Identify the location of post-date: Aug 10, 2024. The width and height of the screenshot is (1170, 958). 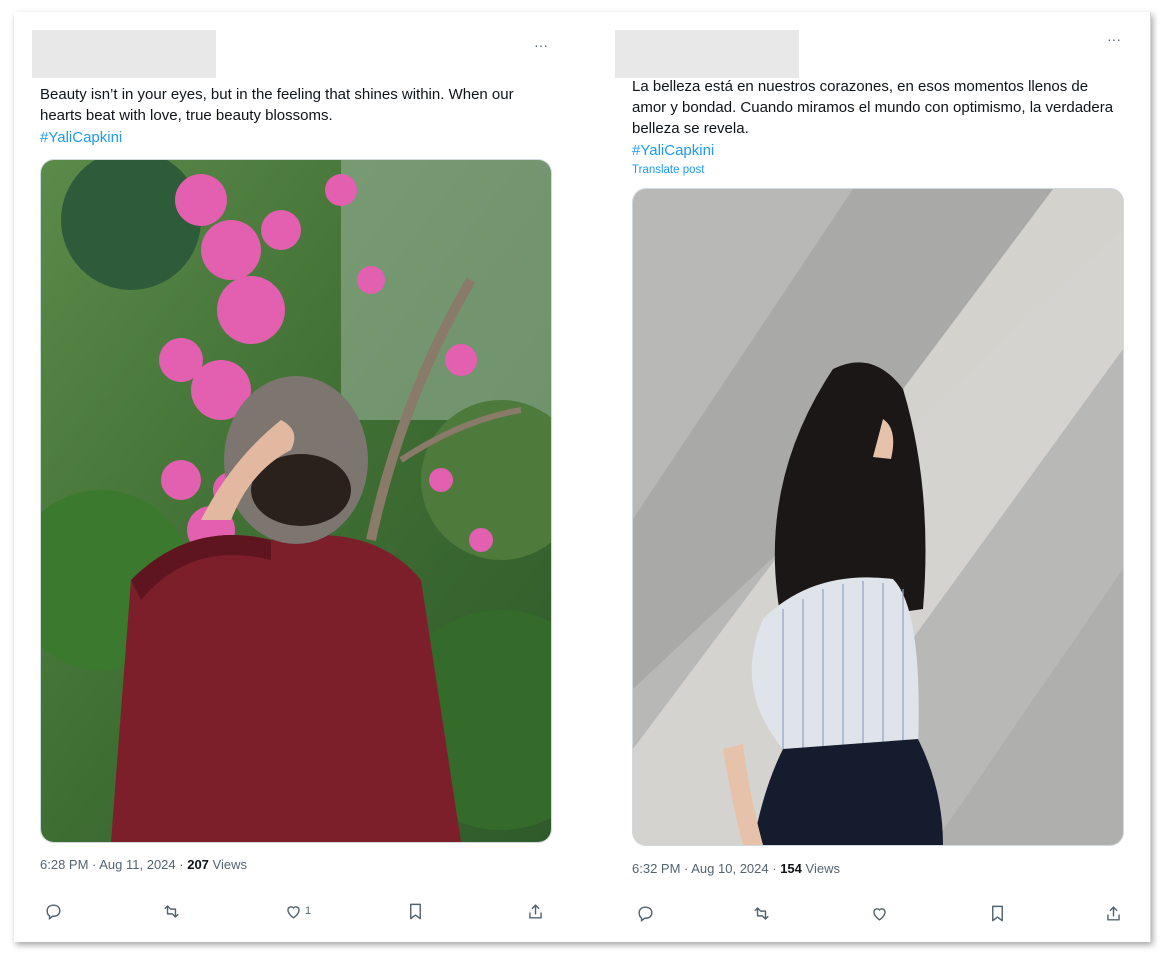
(730, 868).